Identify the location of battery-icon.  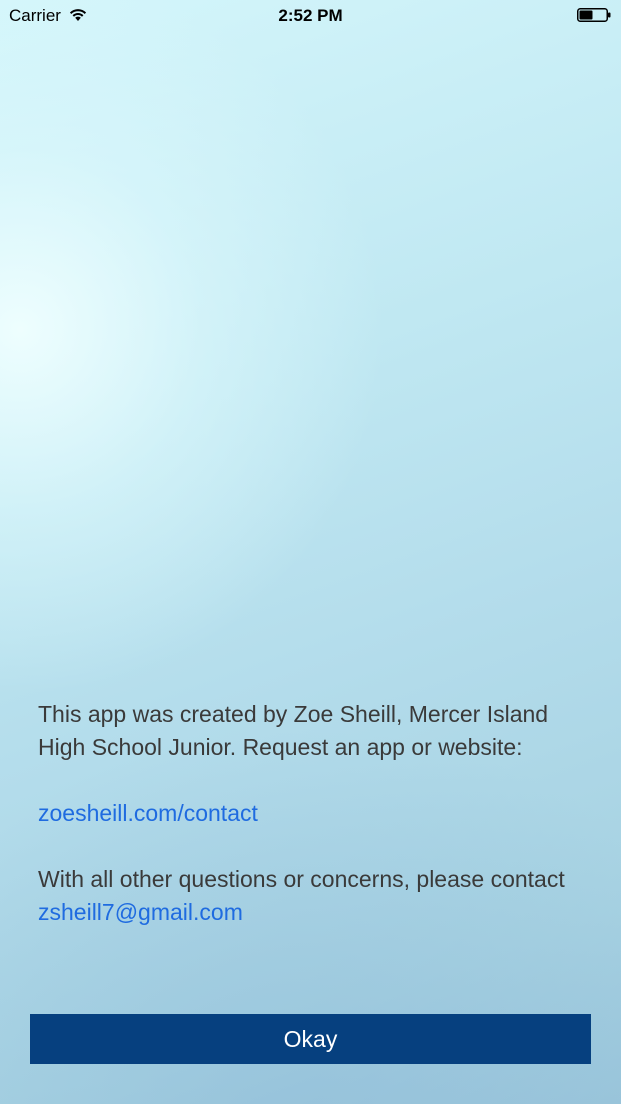
(594, 15).